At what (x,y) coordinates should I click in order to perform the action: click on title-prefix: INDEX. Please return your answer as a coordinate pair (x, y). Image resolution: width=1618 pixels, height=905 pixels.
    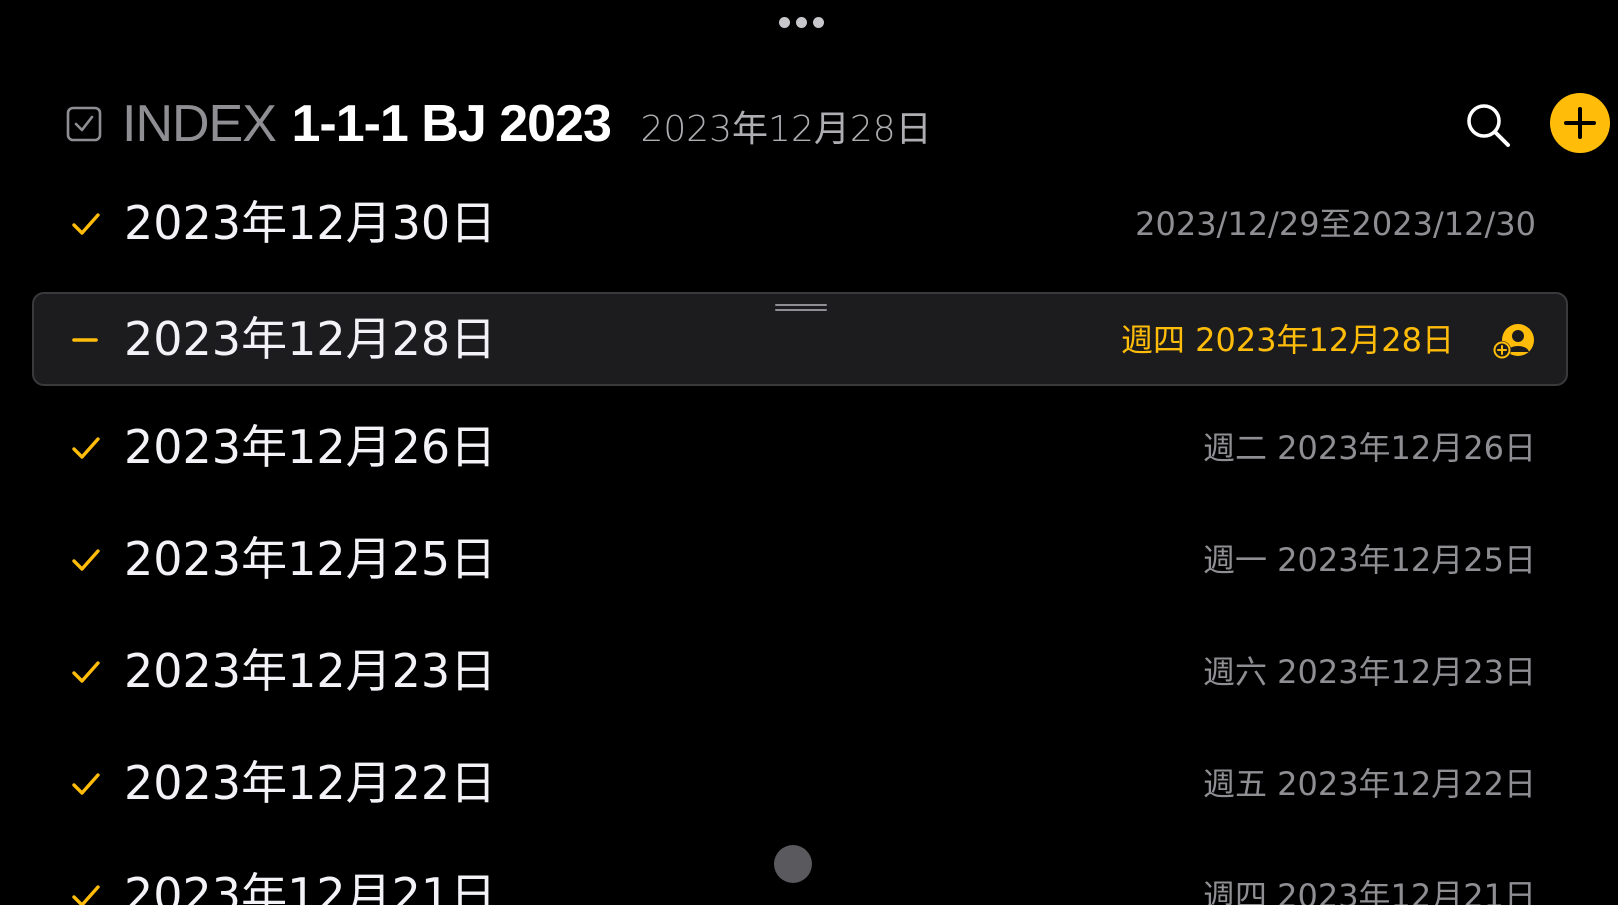
    Looking at the image, I should click on (199, 124).